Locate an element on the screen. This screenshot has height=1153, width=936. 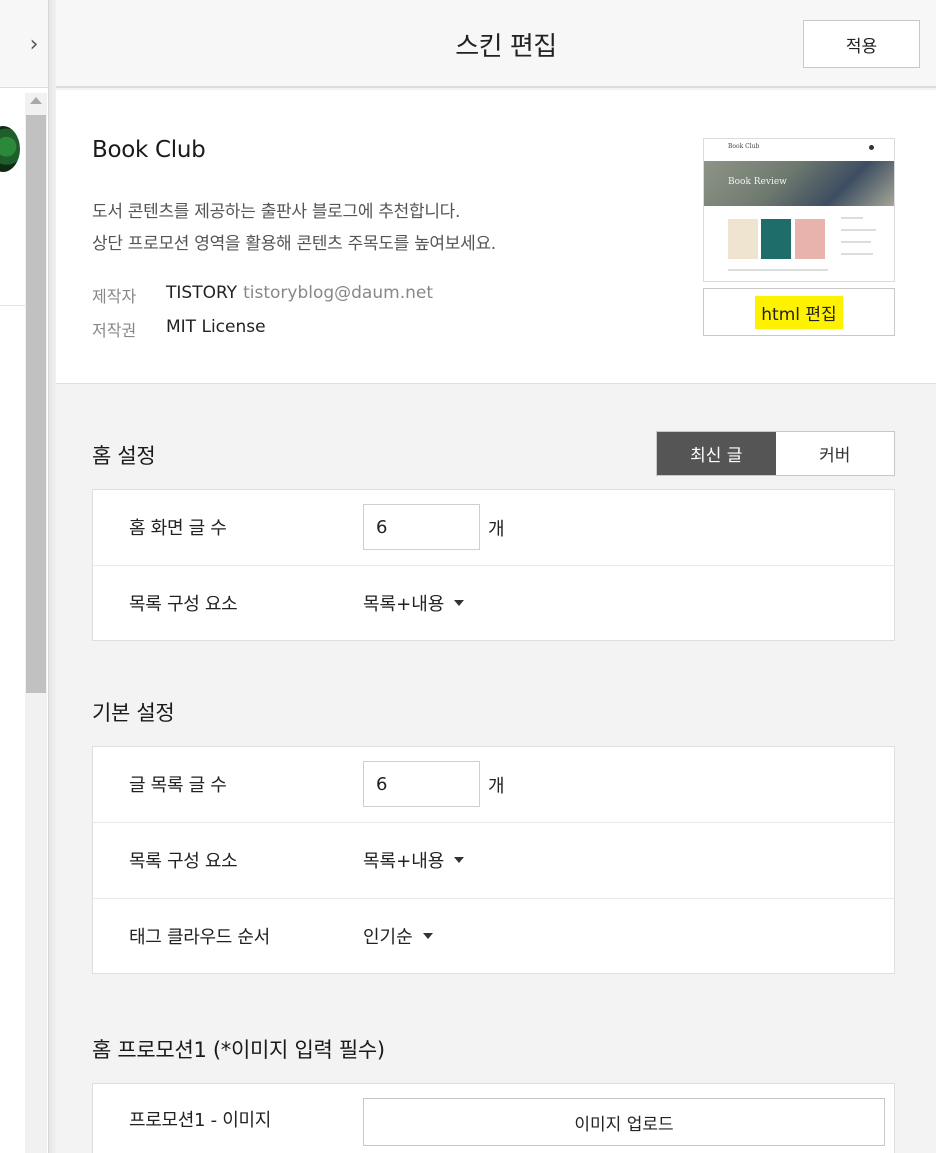
home-list-component-value: 목록+내용 is located at coordinates (404, 604).